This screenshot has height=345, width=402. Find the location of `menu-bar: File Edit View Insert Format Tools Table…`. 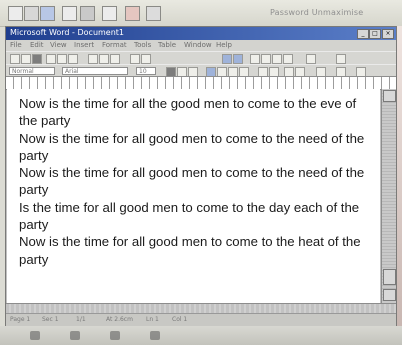

menu-bar: File Edit View Insert Format Tools Table… is located at coordinates (201, 45).